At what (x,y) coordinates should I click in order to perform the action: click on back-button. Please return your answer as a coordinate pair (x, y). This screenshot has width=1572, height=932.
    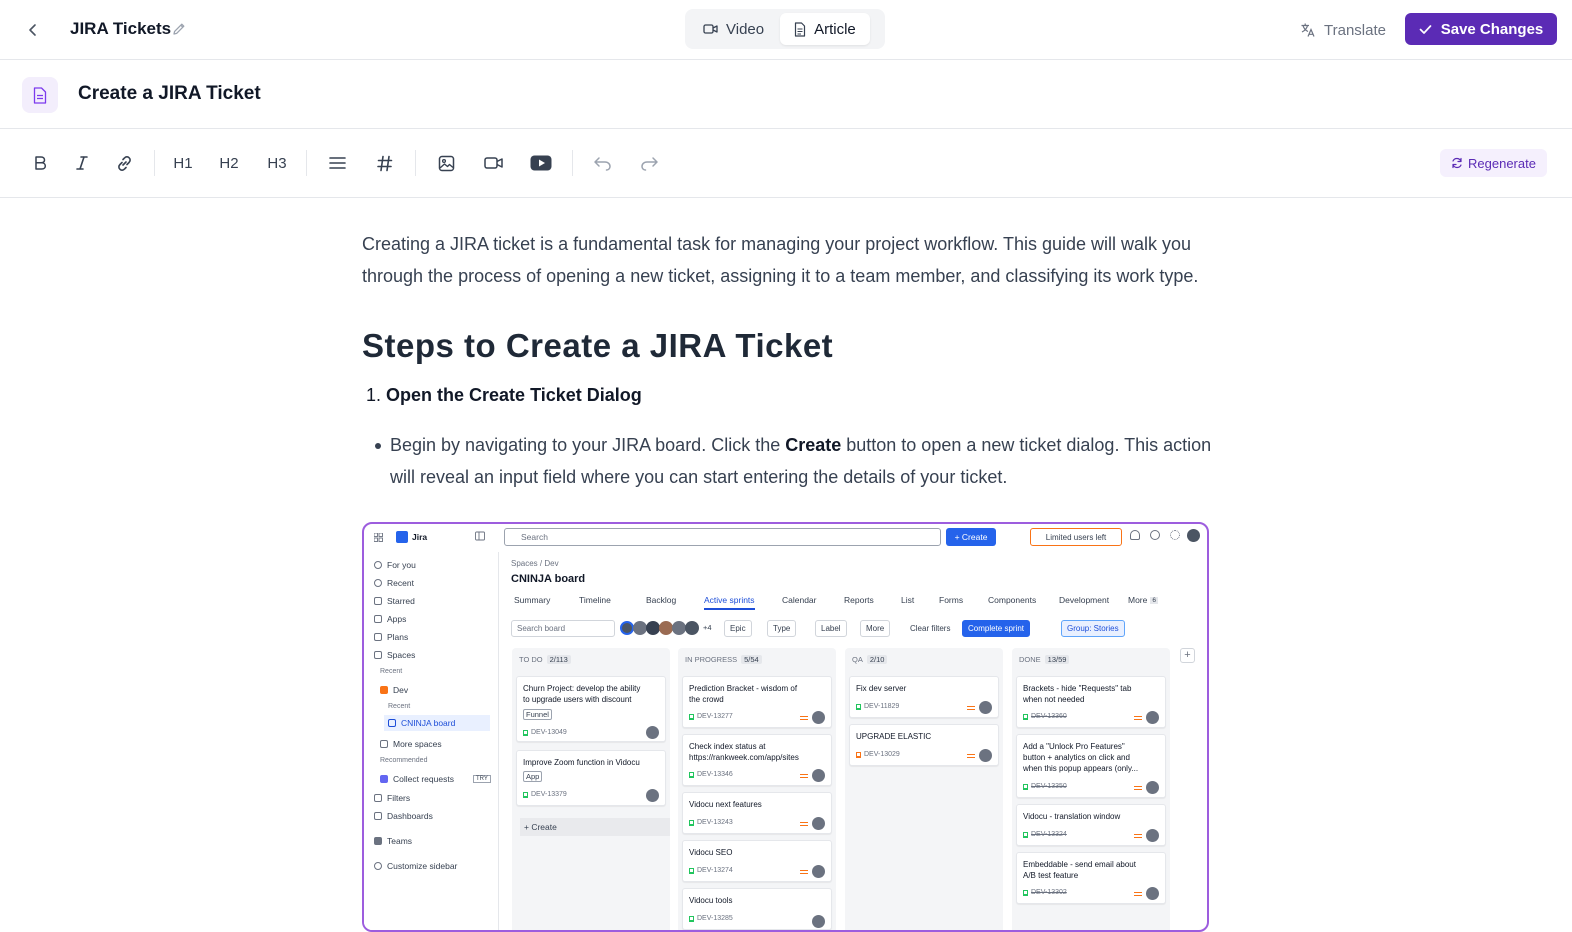
    Looking at the image, I should click on (33, 30).